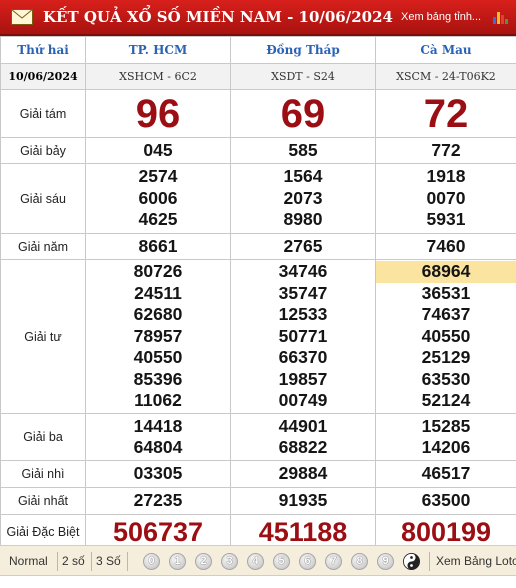  Describe the element at coordinates (303, 176) in the screenshot. I see `prize-number: 1564` at that location.